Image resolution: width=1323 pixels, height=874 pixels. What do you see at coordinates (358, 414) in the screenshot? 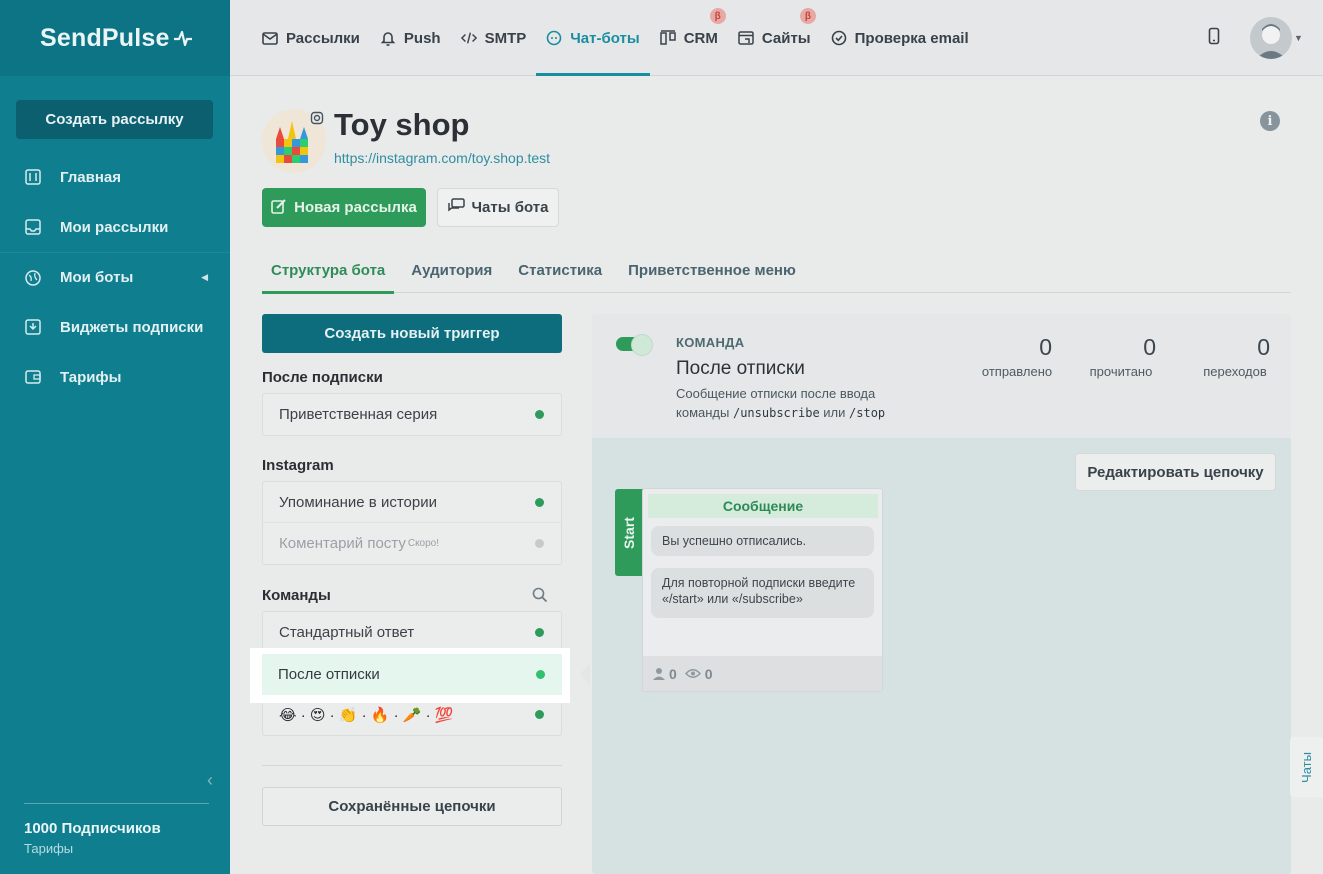
I see `trigger-label: Приветственная серия` at bounding box center [358, 414].